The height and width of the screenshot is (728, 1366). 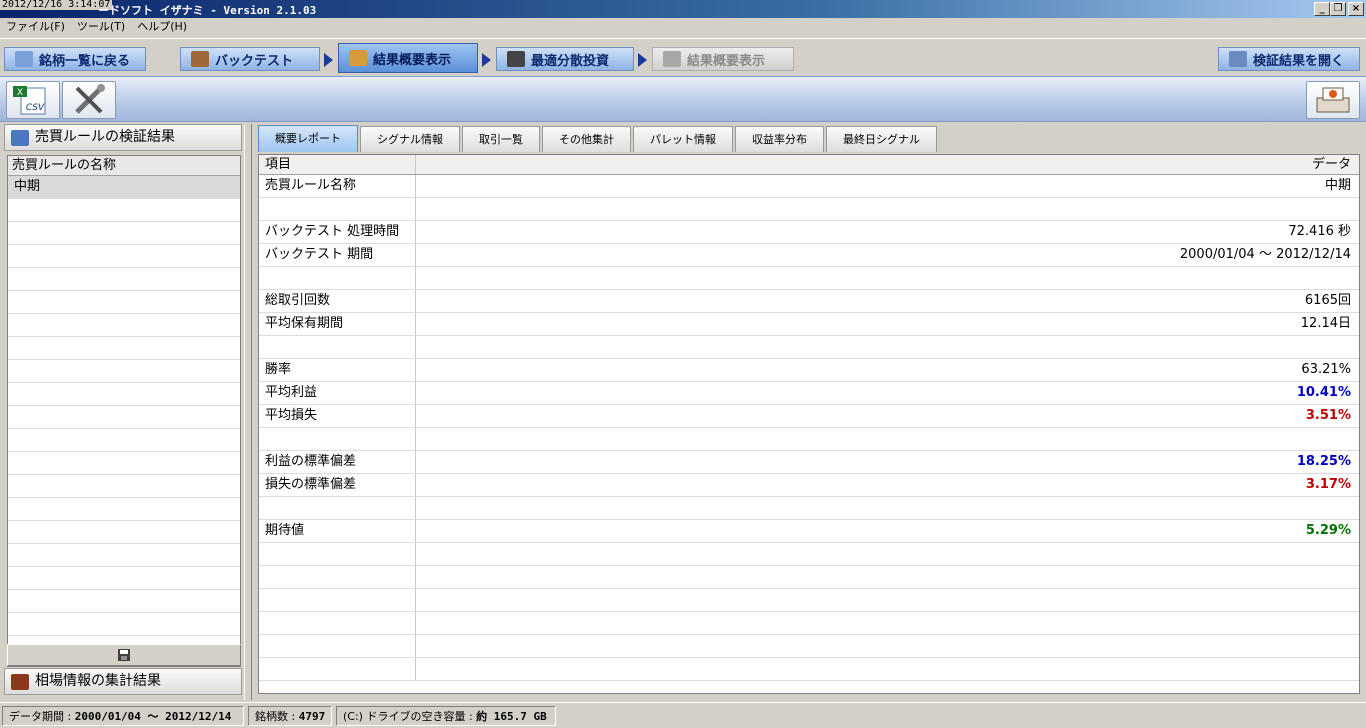 I want to click on tab-palette-info: パレット情報, so click(x=683, y=139).